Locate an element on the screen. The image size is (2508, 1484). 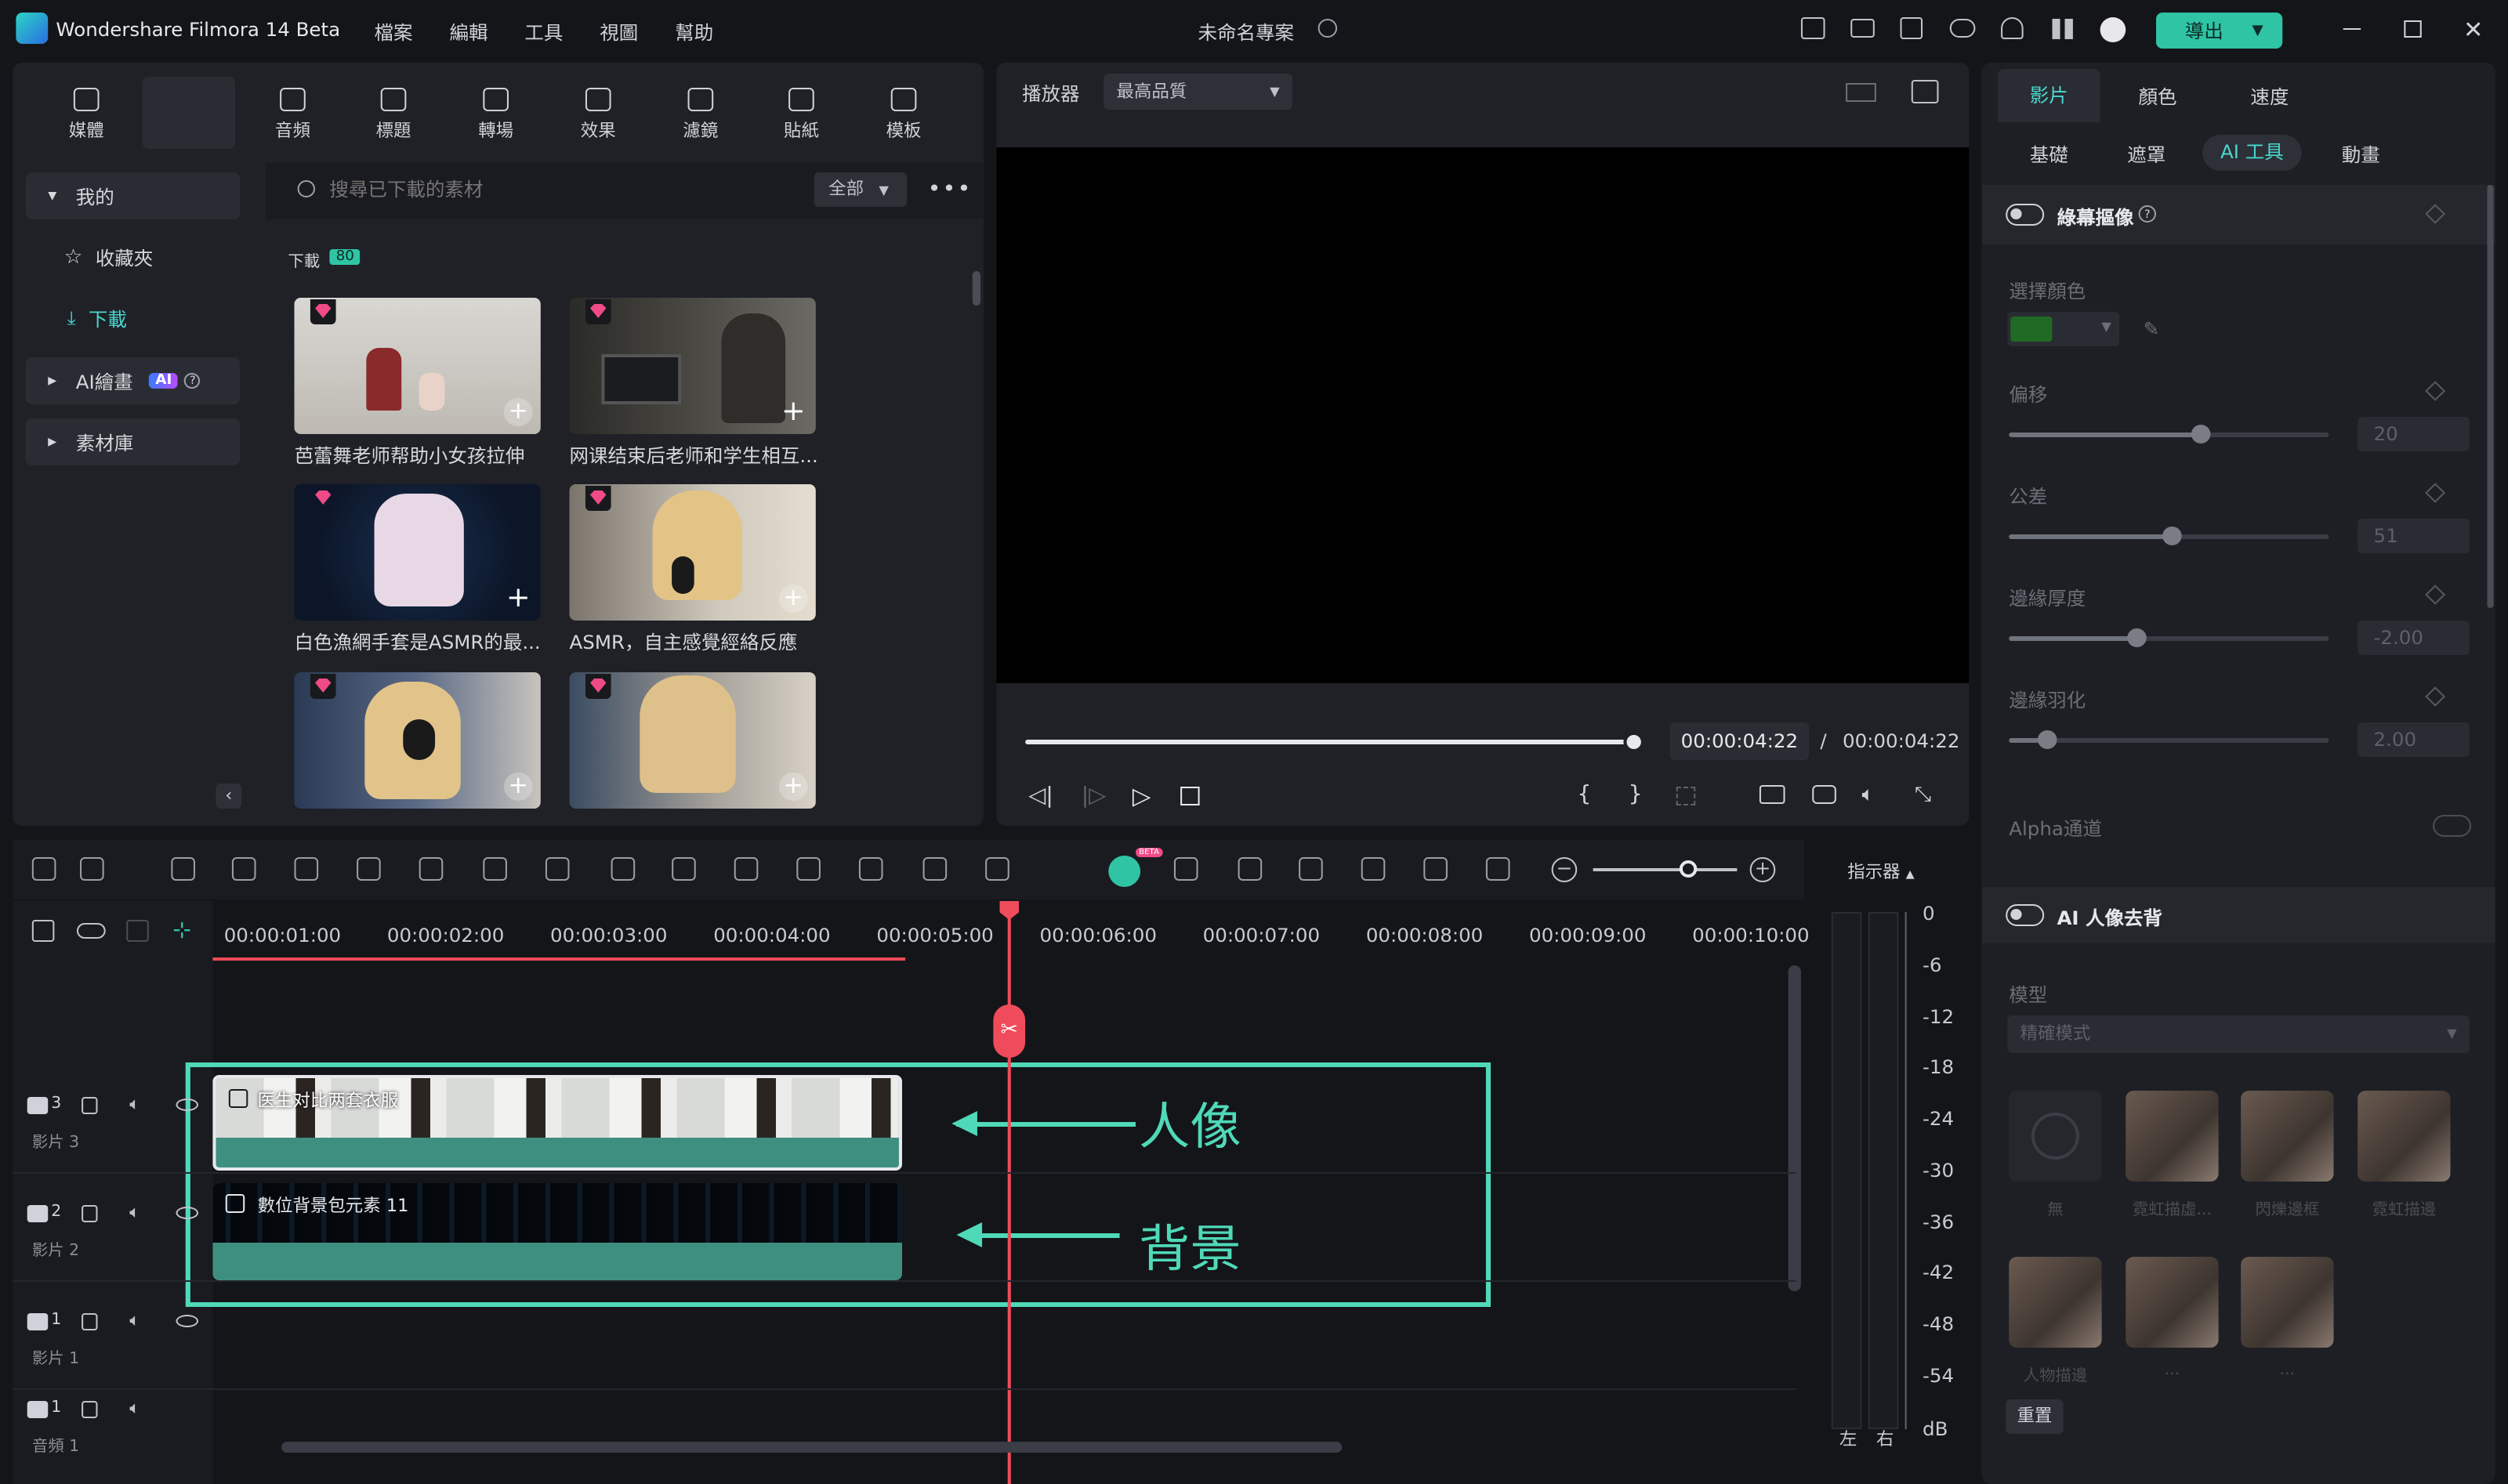
menu-help: 幫助 is located at coordinates (694, 32).